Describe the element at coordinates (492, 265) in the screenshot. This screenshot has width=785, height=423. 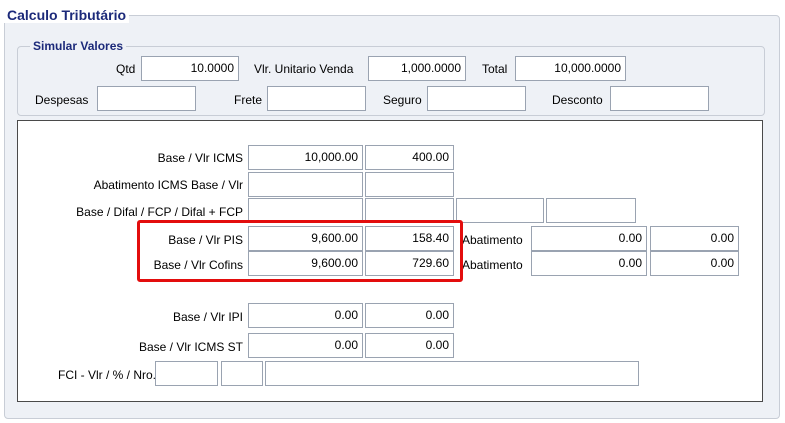
I see `cofins-abatimento-label: Abatimento` at that location.